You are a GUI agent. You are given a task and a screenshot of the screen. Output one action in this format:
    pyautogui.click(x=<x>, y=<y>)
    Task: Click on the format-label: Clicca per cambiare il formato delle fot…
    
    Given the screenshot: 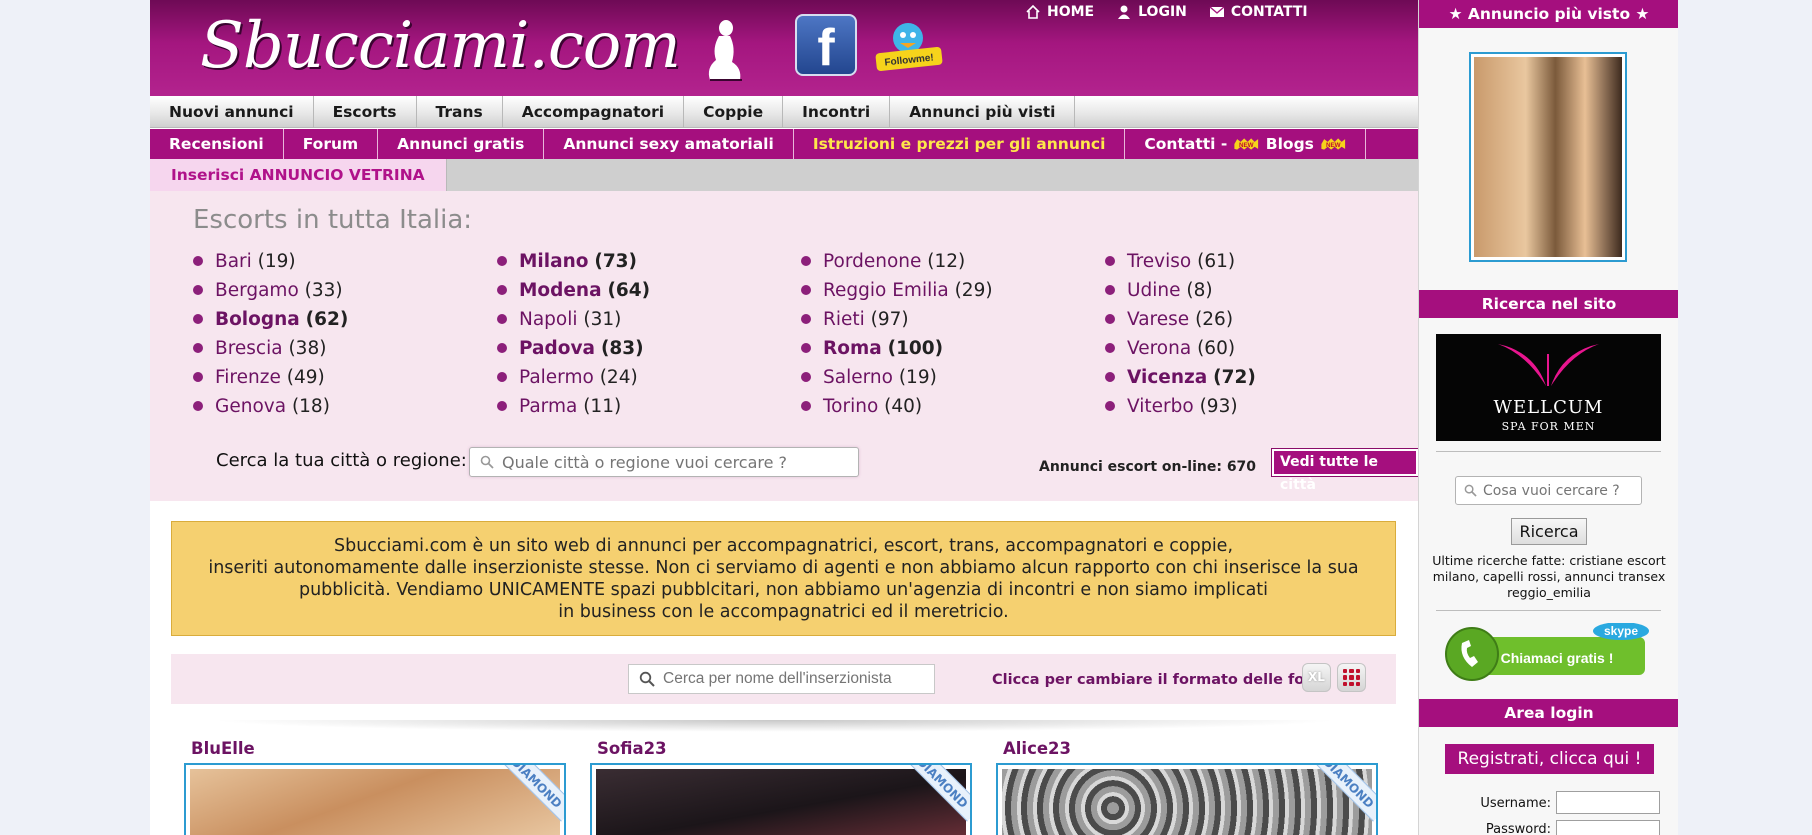 What is the action you would take?
    pyautogui.click(x=1157, y=680)
    